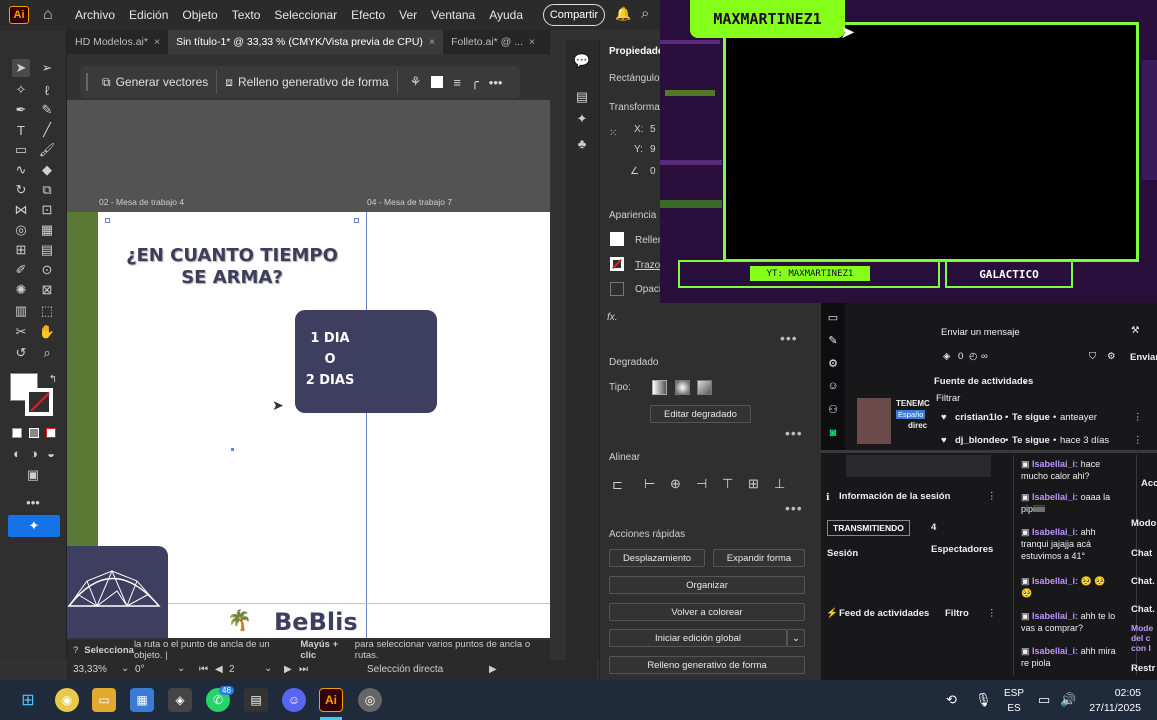 The height and width of the screenshot is (720, 1157). Describe the element at coordinates (475, 82) in the screenshot. I see `corner-icon: ╭` at that location.